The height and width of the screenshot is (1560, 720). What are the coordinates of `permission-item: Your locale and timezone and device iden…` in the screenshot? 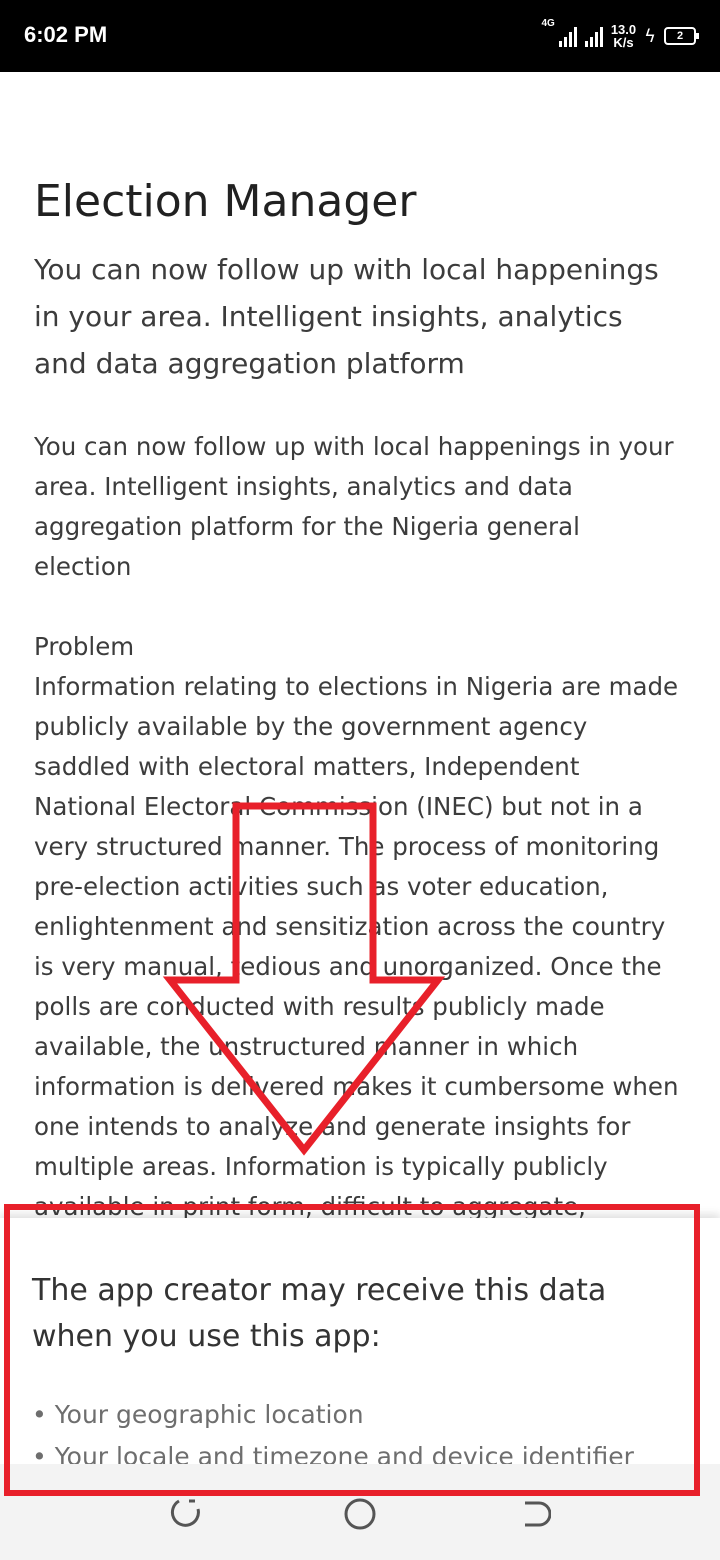 It's located at (333, 1450).